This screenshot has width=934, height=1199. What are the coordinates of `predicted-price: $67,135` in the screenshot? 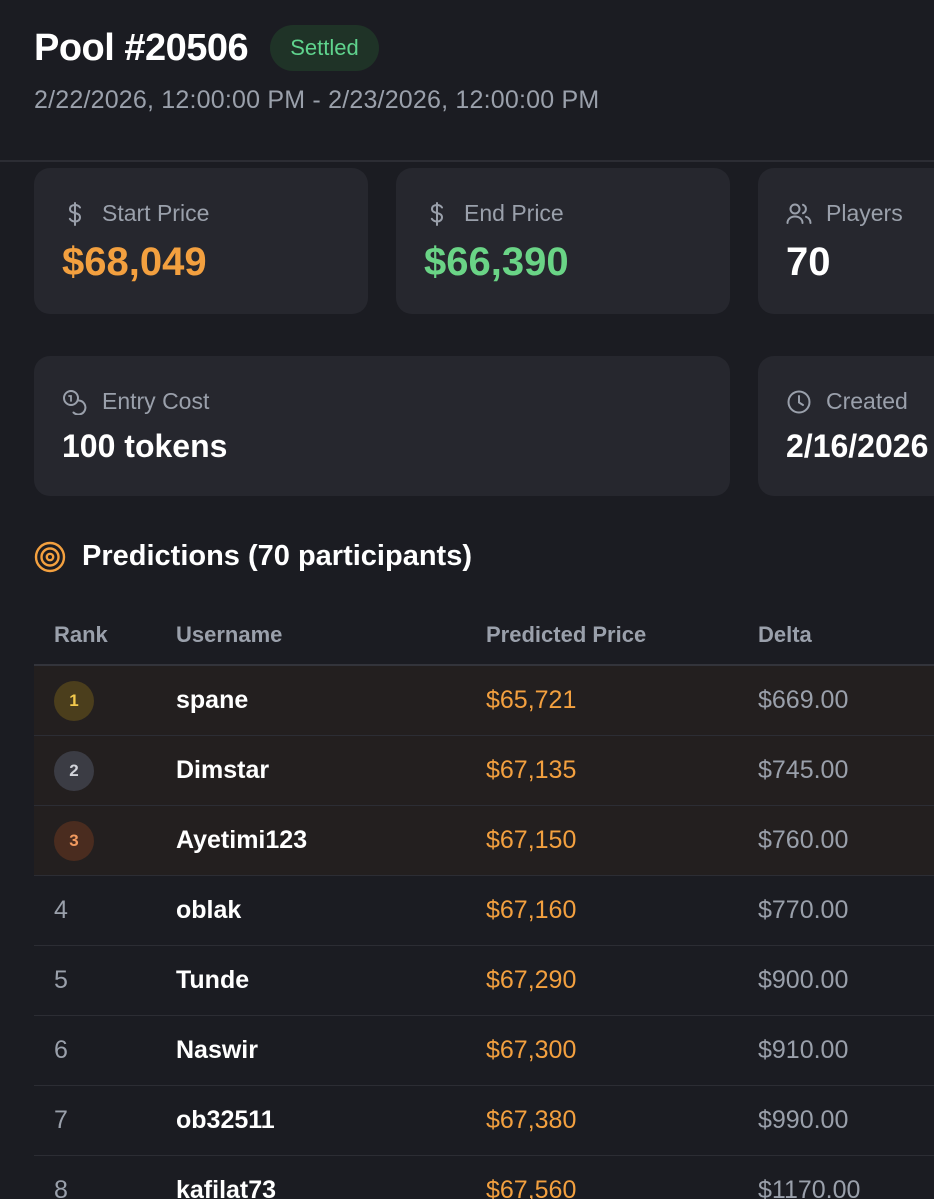 It's located at (531, 770).